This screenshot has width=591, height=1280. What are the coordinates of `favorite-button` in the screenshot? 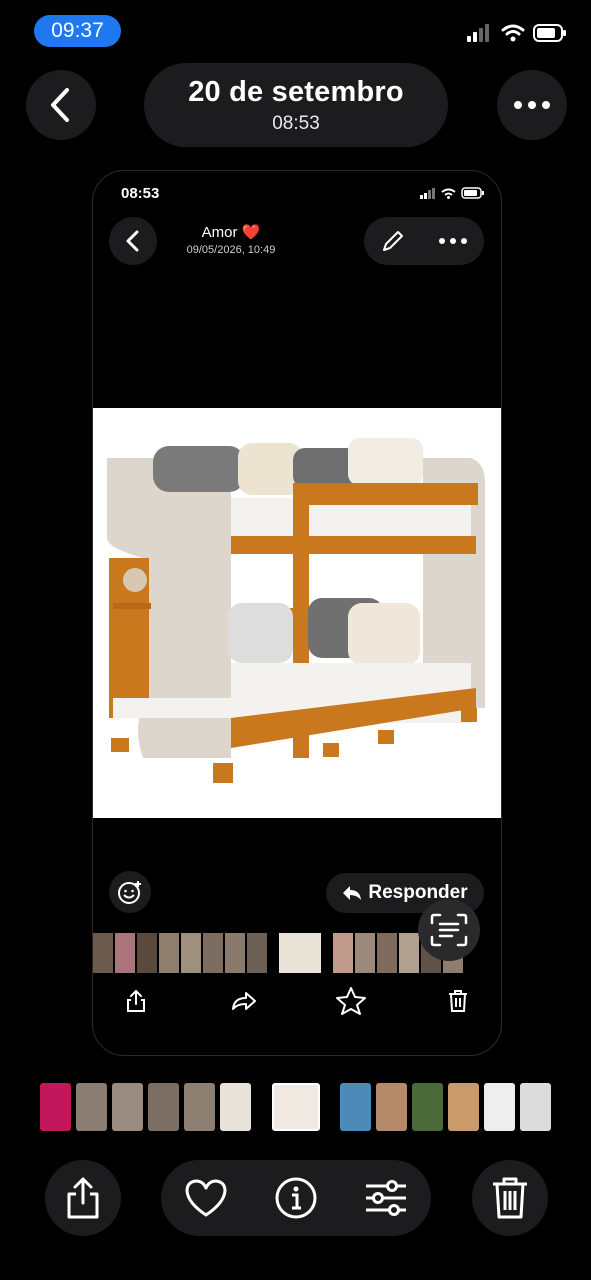 It's located at (206, 1198).